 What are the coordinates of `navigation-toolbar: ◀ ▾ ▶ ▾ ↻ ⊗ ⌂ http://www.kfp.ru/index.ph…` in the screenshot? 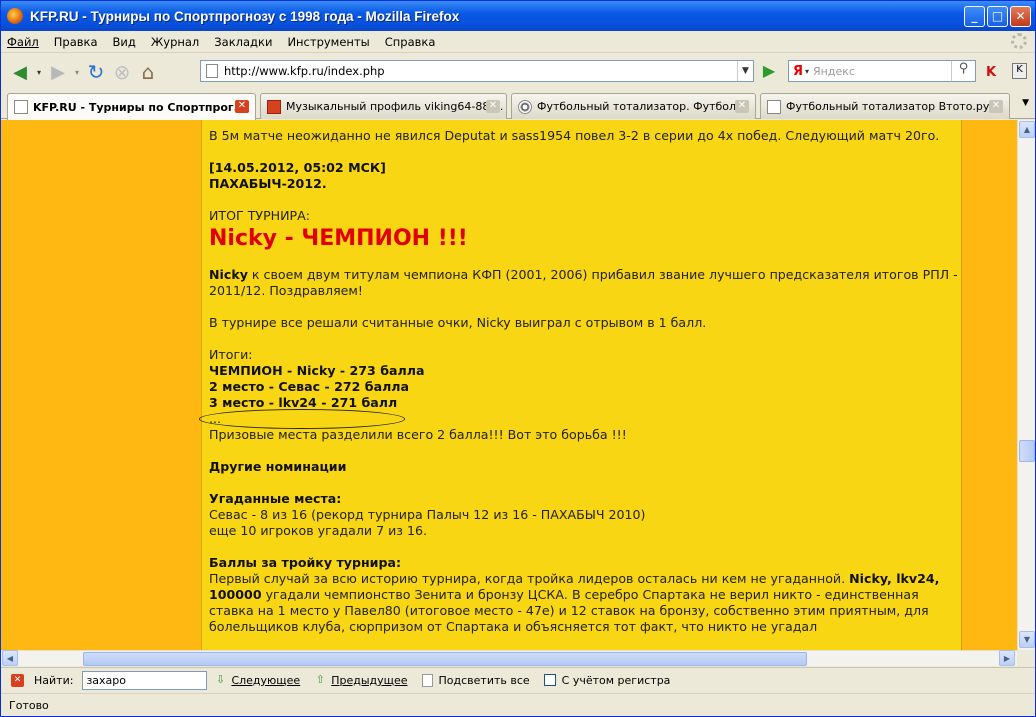 It's located at (518, 72).